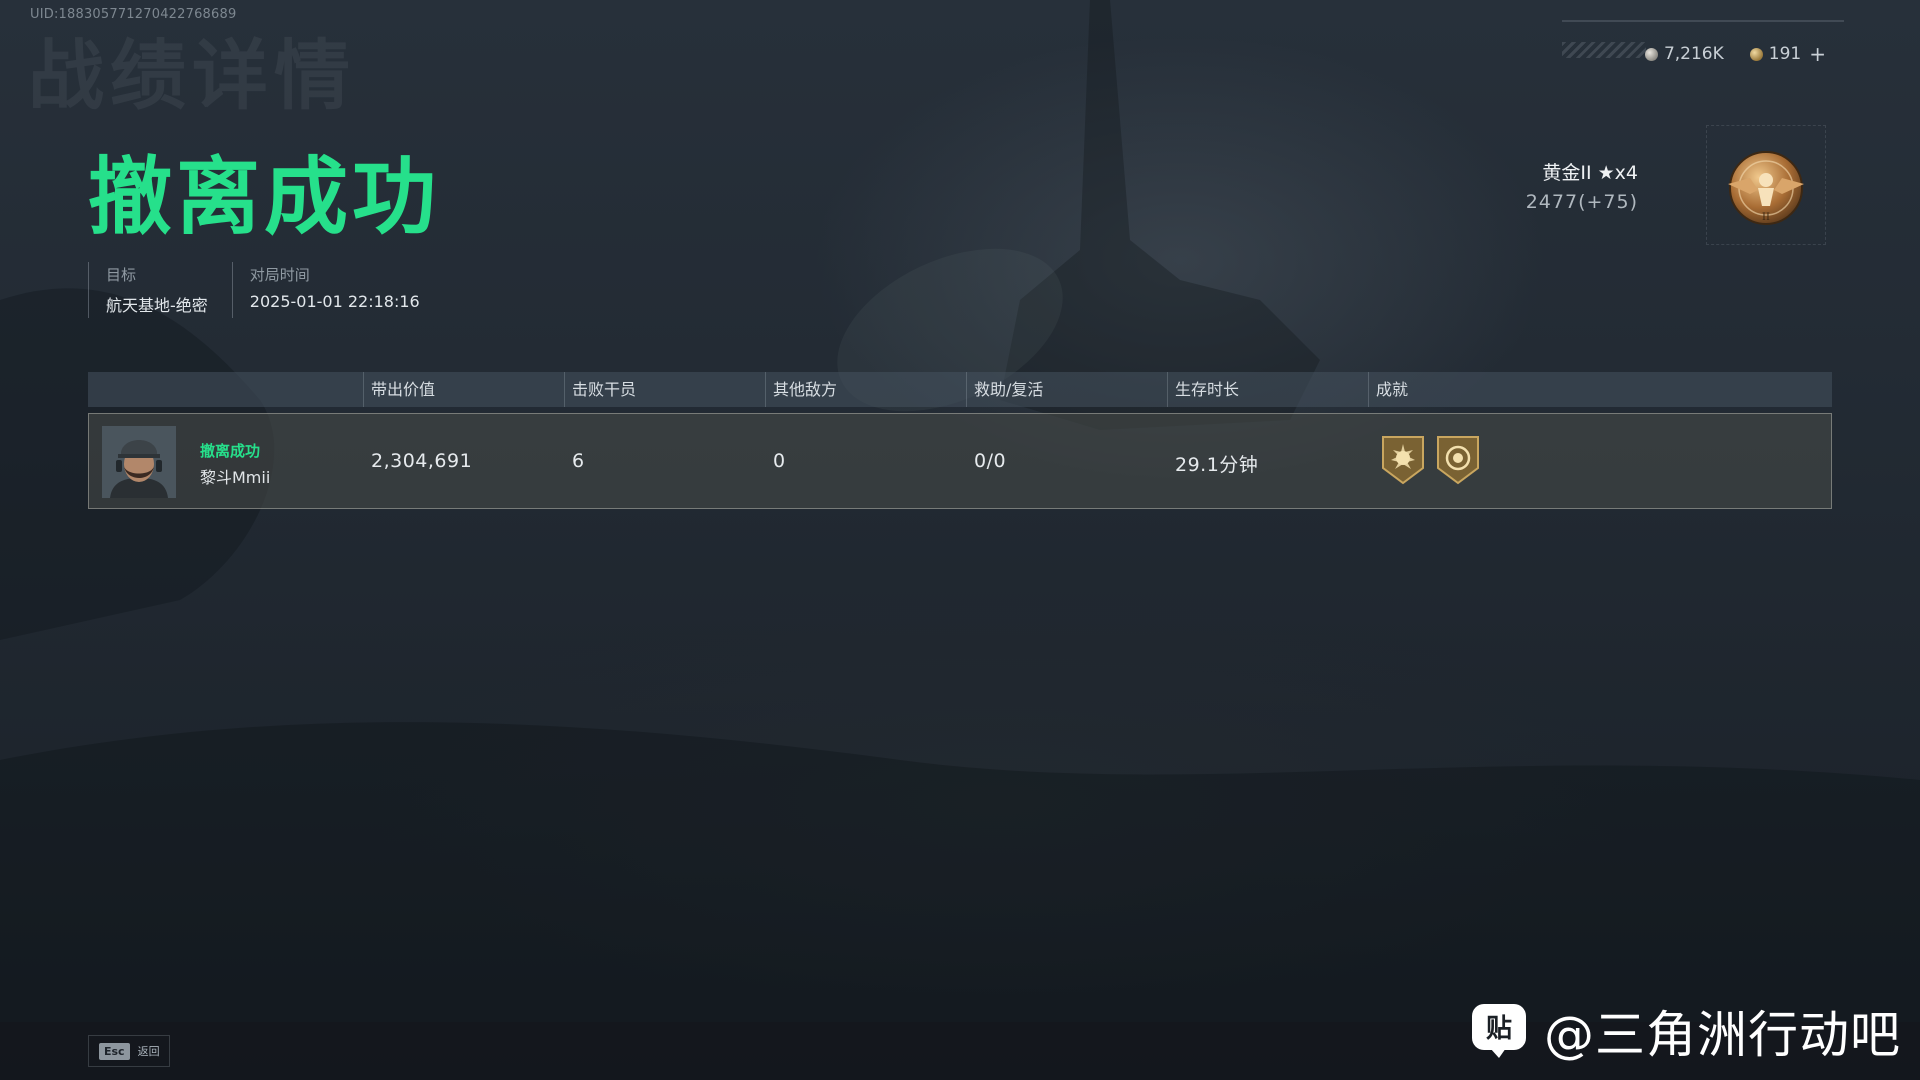 The width and height of the screenshot is (1920, 1080). I want to click on back-label: 返回, so click(148, 1051).